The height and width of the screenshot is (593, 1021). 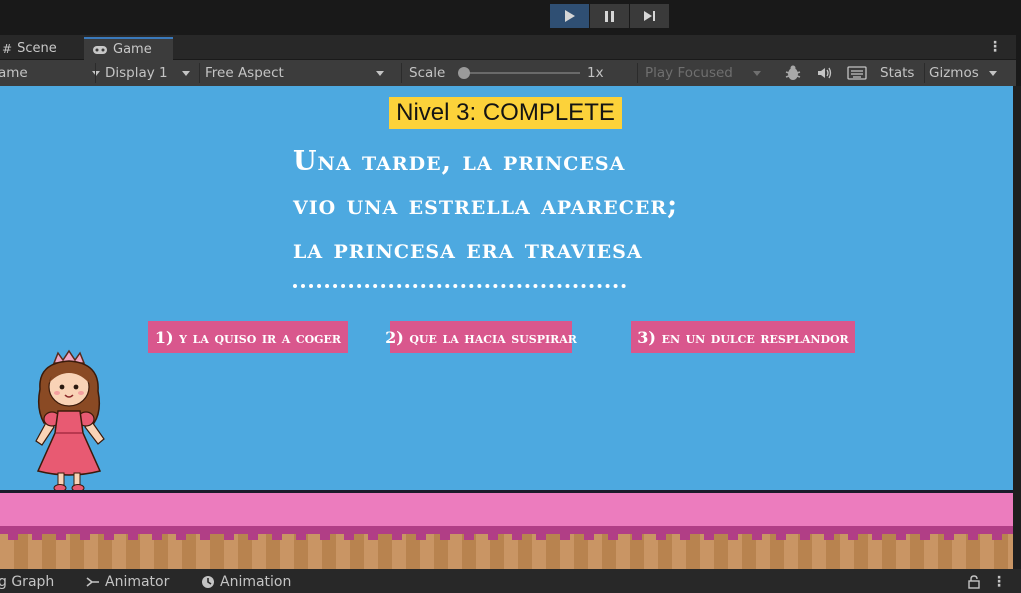 I want to click on keyboard-icon, so click(x=857, y=73).